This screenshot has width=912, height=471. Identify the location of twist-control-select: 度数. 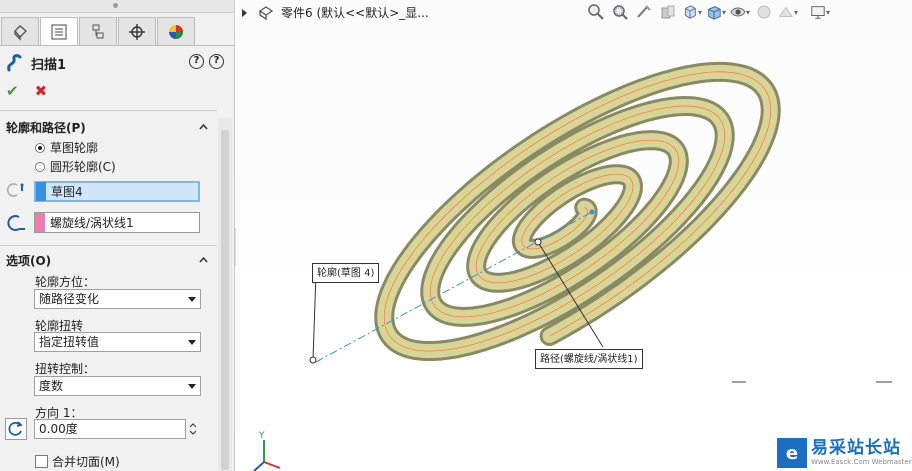
(117, 386).